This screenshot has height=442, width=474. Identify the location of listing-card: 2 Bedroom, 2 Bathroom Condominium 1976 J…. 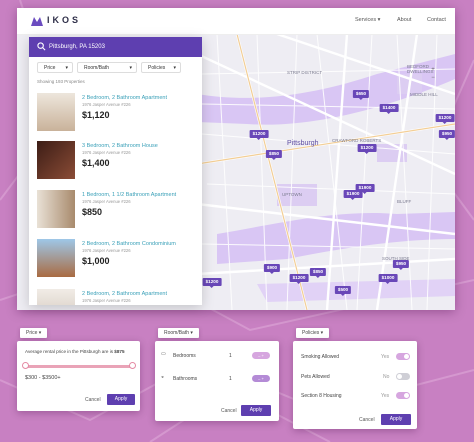
(117, 264).